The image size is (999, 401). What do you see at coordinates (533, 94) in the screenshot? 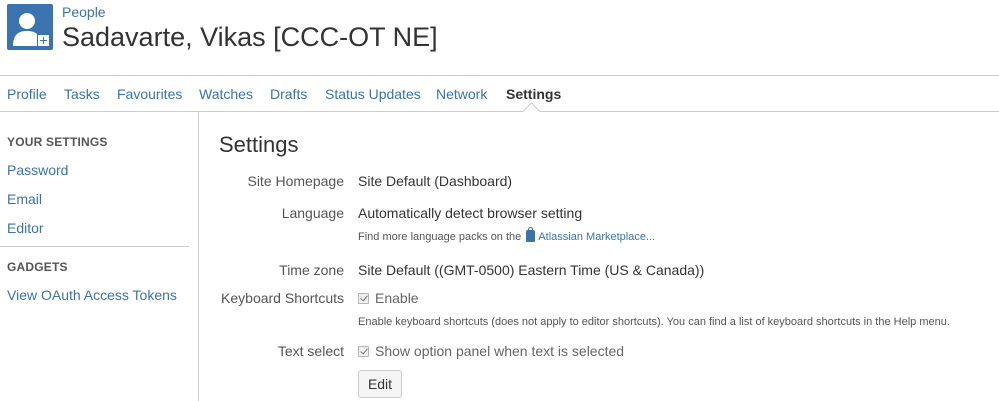
I see `tab-settings: Settings` at bounding box center [533, 94].